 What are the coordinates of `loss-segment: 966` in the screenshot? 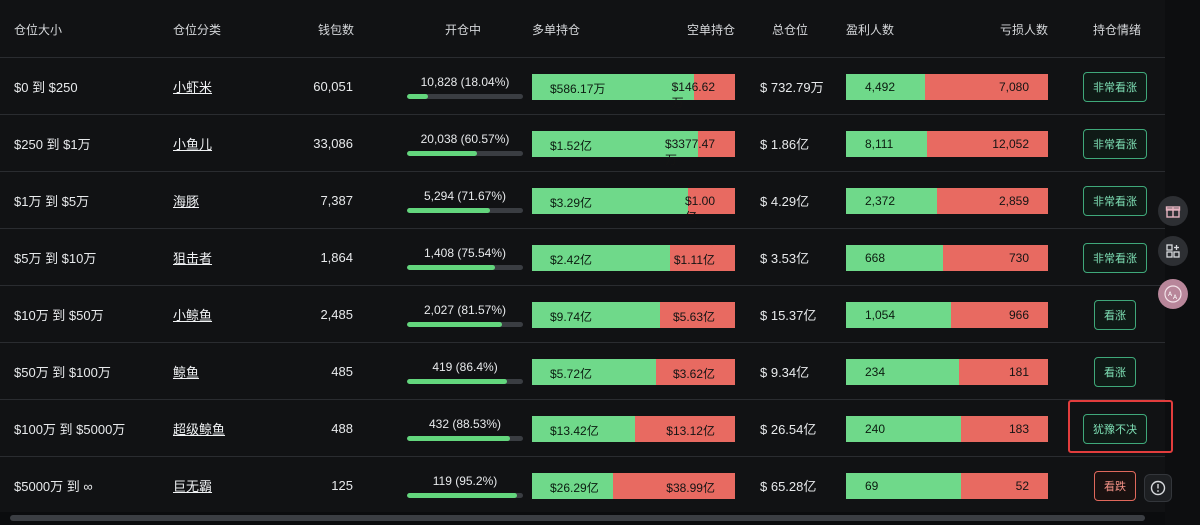 It's located at (999, 315).